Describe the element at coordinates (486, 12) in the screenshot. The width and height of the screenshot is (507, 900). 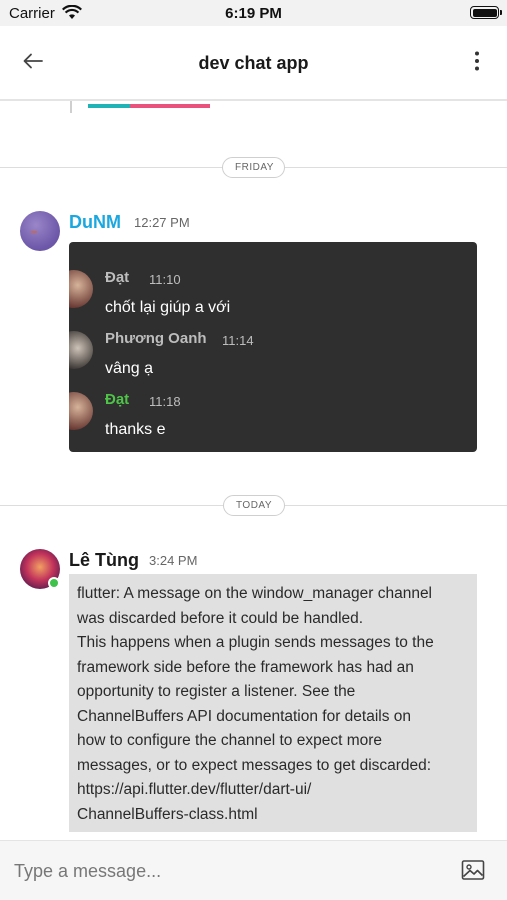
I see `battery-icon` at that location.